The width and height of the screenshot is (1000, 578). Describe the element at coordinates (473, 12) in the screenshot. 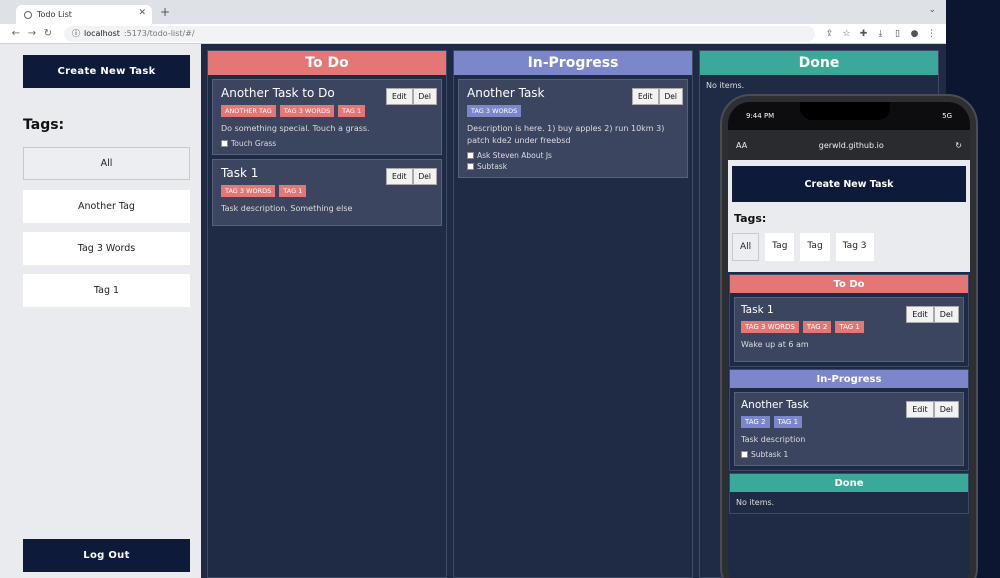

I see `tab-strip: Todo List ✕ + ⌄` at that location.